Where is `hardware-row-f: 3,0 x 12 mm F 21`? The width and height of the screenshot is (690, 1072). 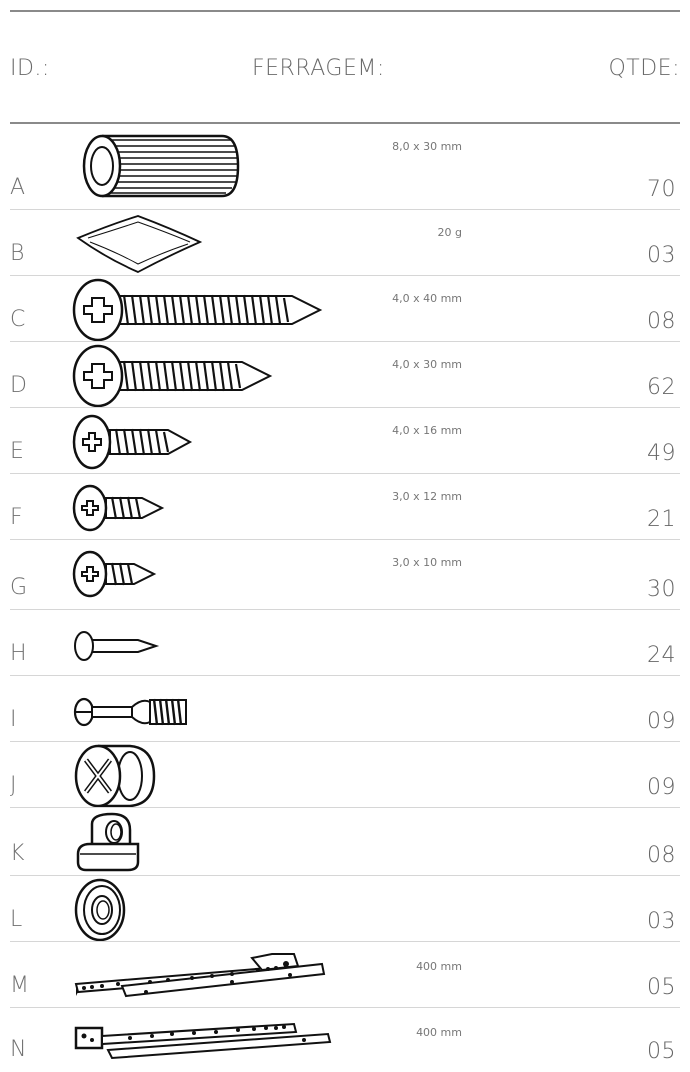
hardware-row-f: 3,0 x 12 mm F 21 is located at coordinates (345, 507).